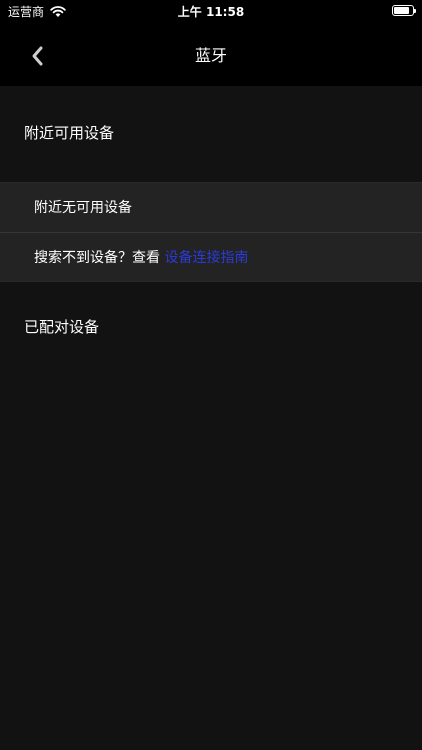  I want to click on not-found-hint: 搜索不到设备？查看 设备连接指南, so click(141, 258).